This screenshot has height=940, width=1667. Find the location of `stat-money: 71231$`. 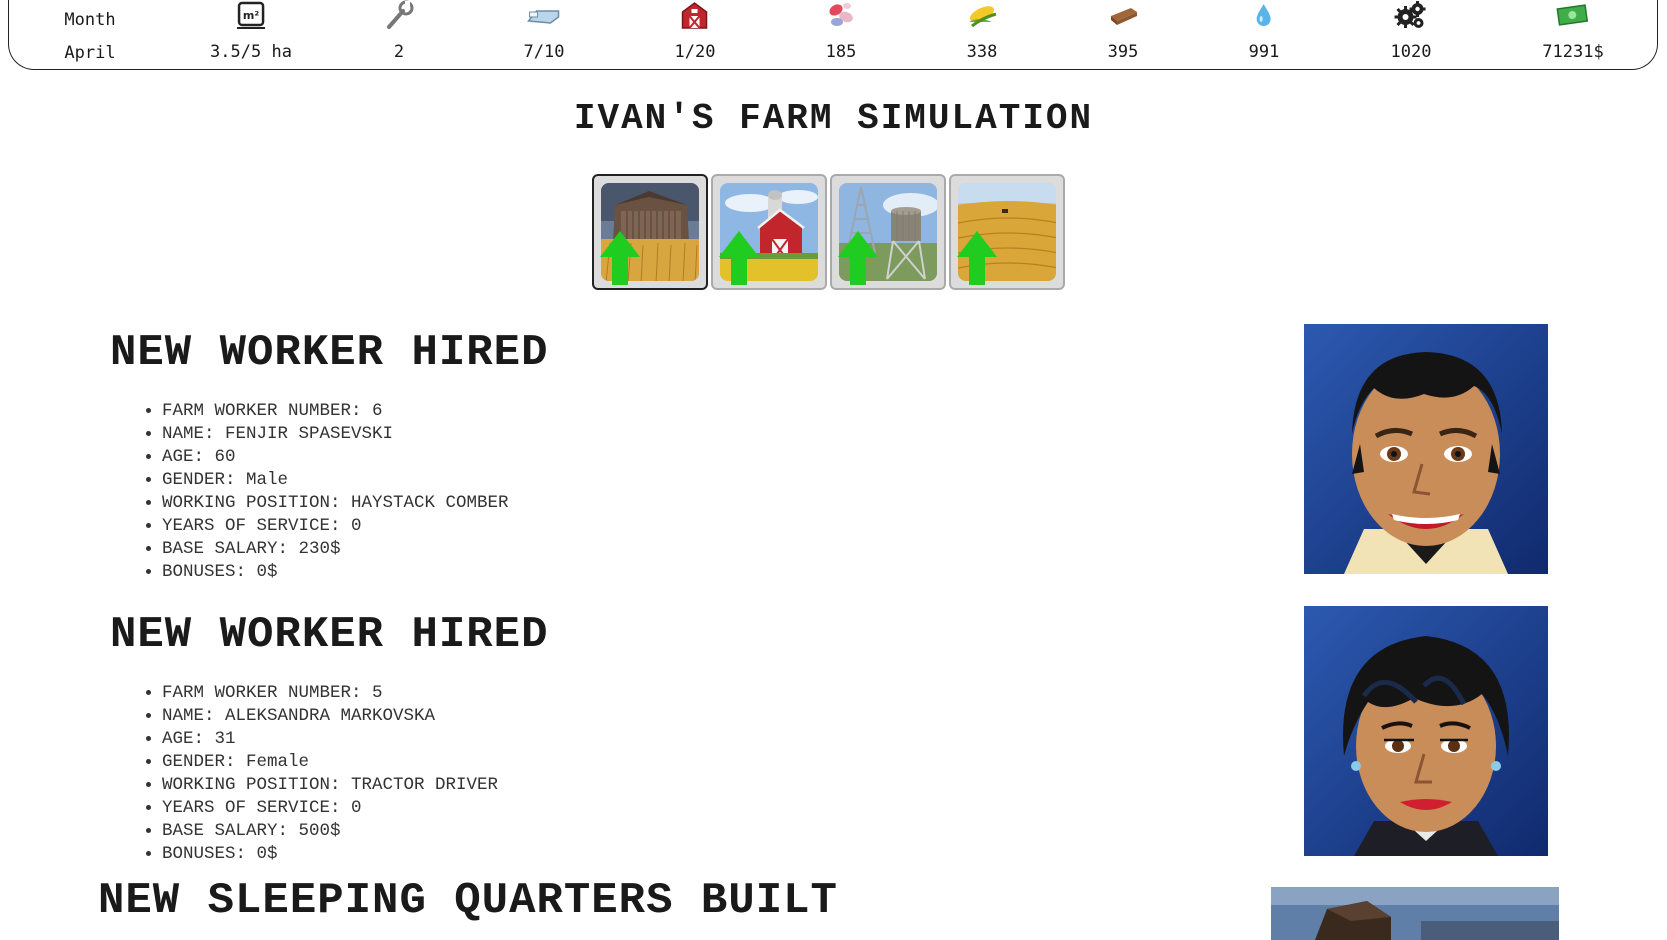

stat-money: 71231$ is located at coordinates (1573, 35).